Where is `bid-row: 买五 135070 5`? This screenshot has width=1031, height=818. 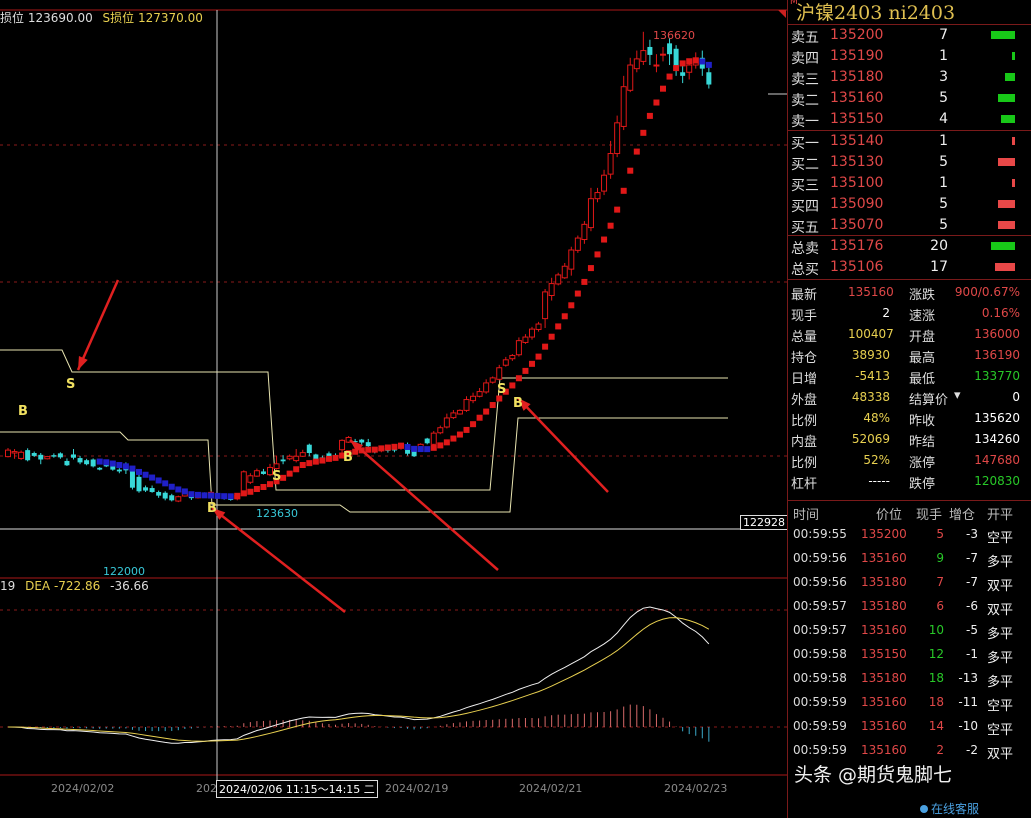 bid-row: 买五 135070 5 is located at coordinates (909, 225).